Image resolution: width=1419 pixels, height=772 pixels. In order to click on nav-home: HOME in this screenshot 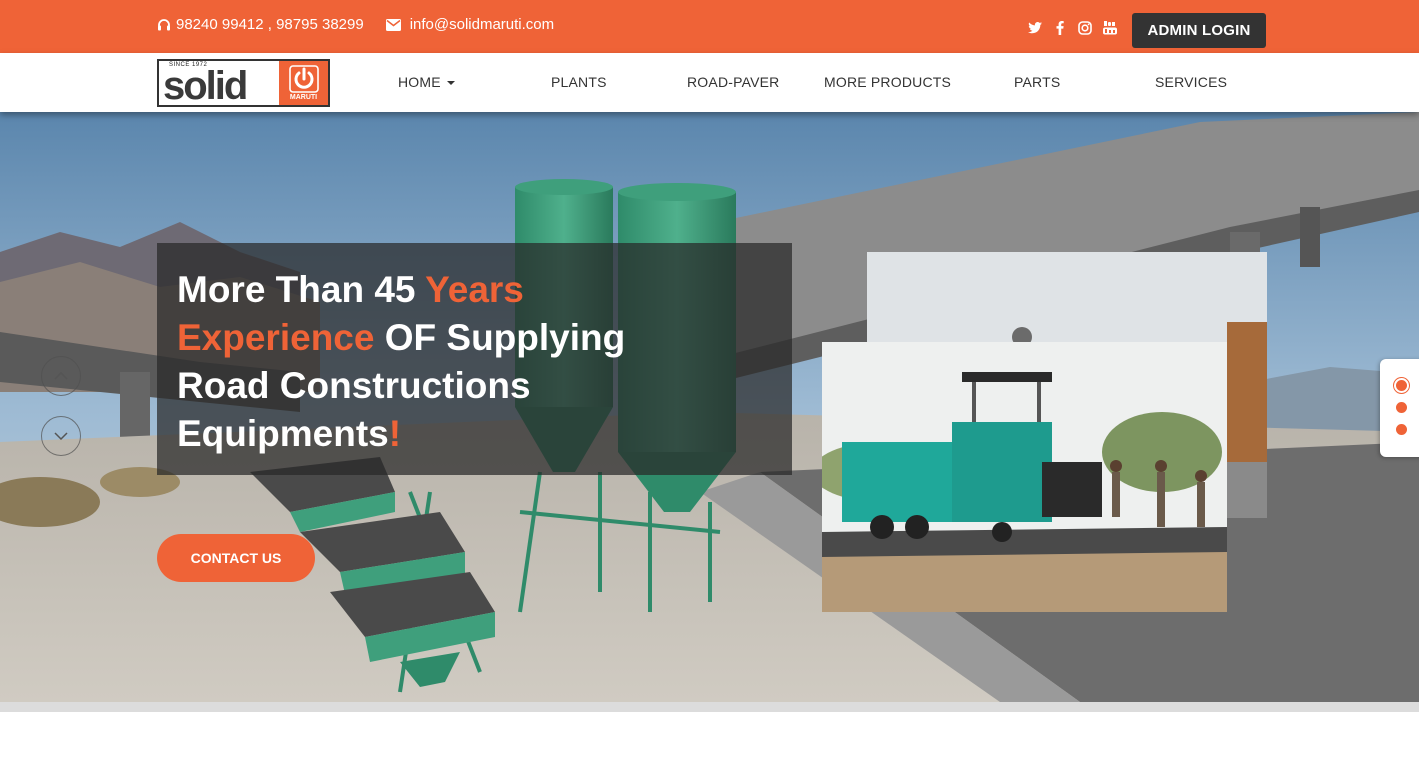, I will do `click(426, 82)`.